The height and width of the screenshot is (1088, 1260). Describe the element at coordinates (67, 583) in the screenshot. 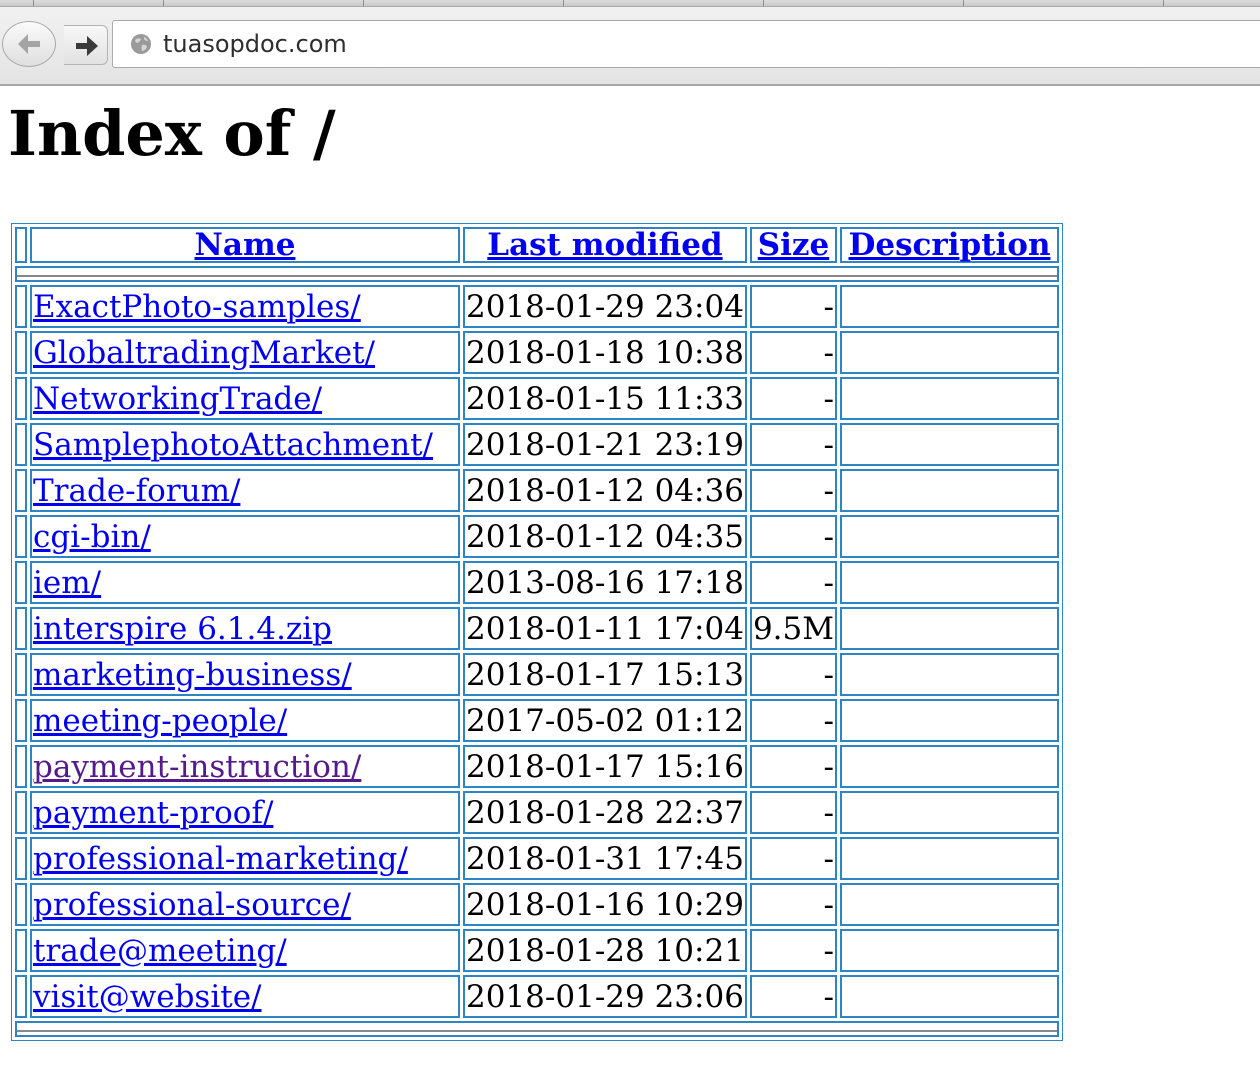

I see `entry-link: iem/` at that location.